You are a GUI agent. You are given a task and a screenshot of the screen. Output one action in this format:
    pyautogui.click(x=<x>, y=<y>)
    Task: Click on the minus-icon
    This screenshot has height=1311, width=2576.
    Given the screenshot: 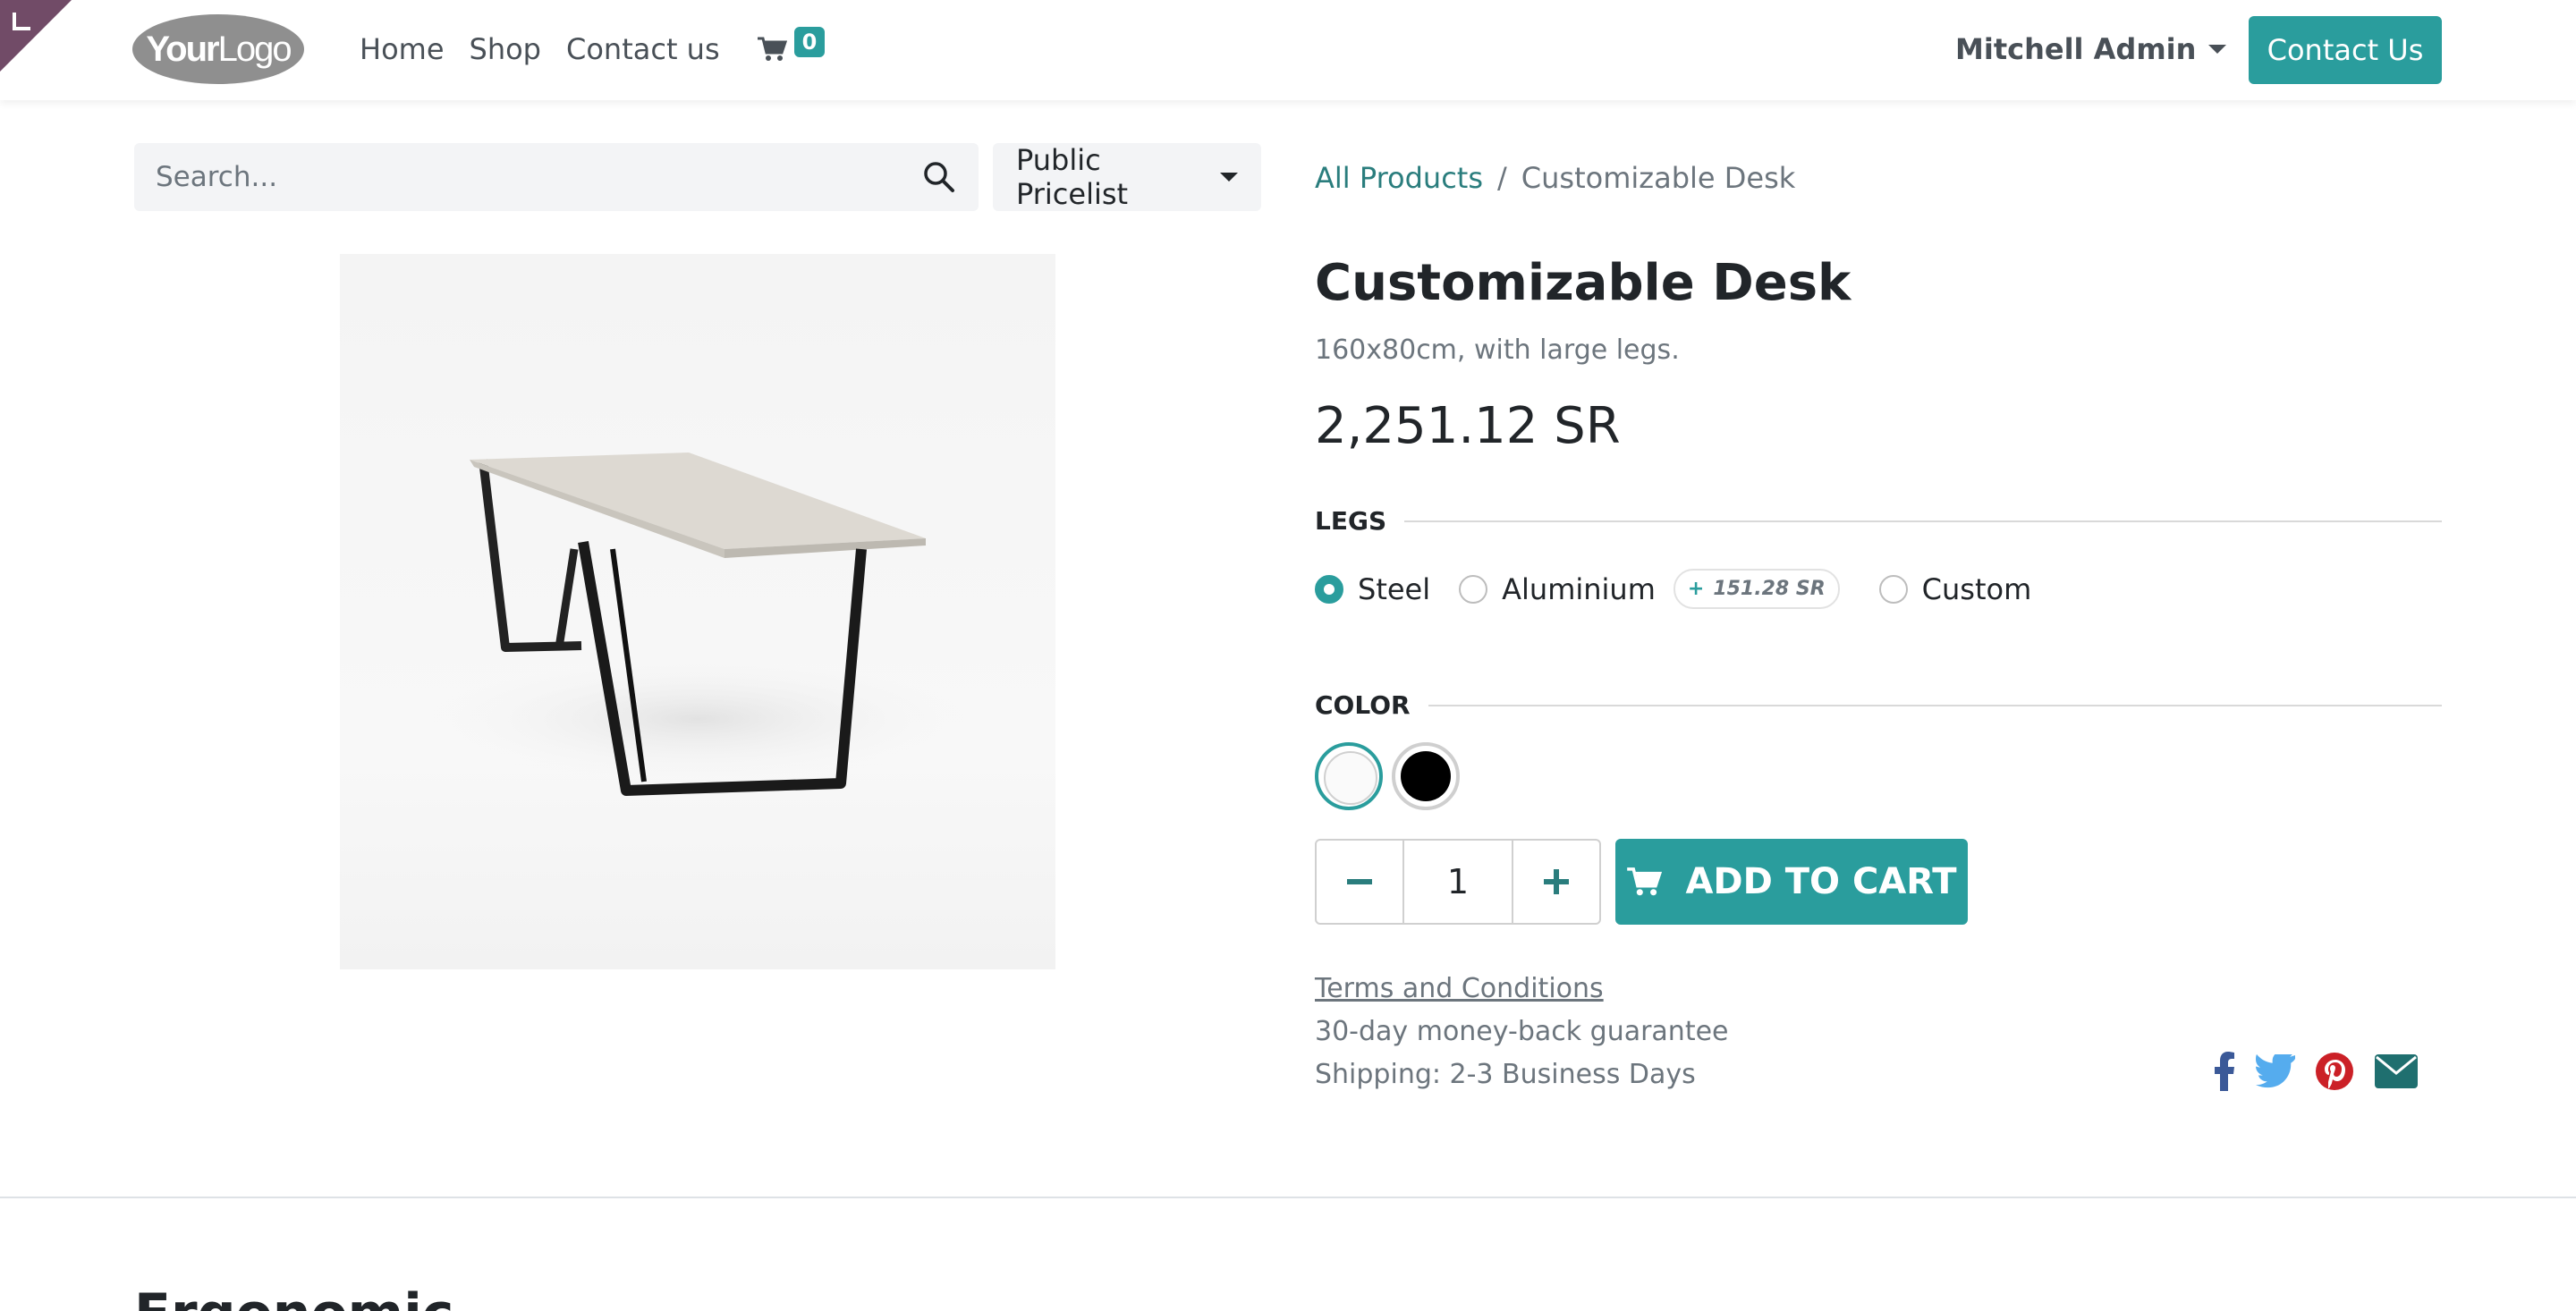 What is the action you would take?
    pyautogui.click(x=1359, y=881)
    